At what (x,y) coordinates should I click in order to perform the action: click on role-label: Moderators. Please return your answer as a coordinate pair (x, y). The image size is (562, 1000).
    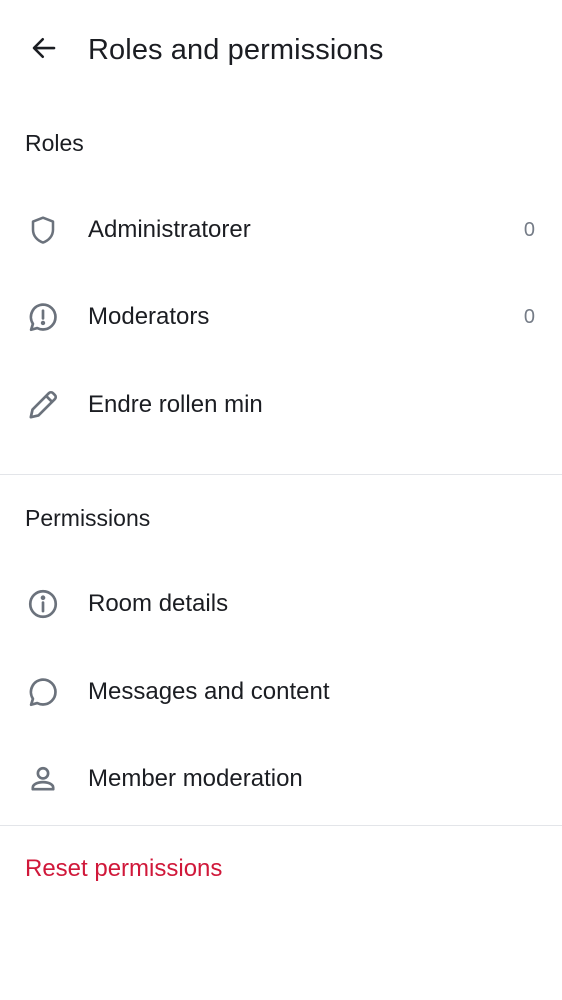
    Looking at the image, I should click on (149, 317).